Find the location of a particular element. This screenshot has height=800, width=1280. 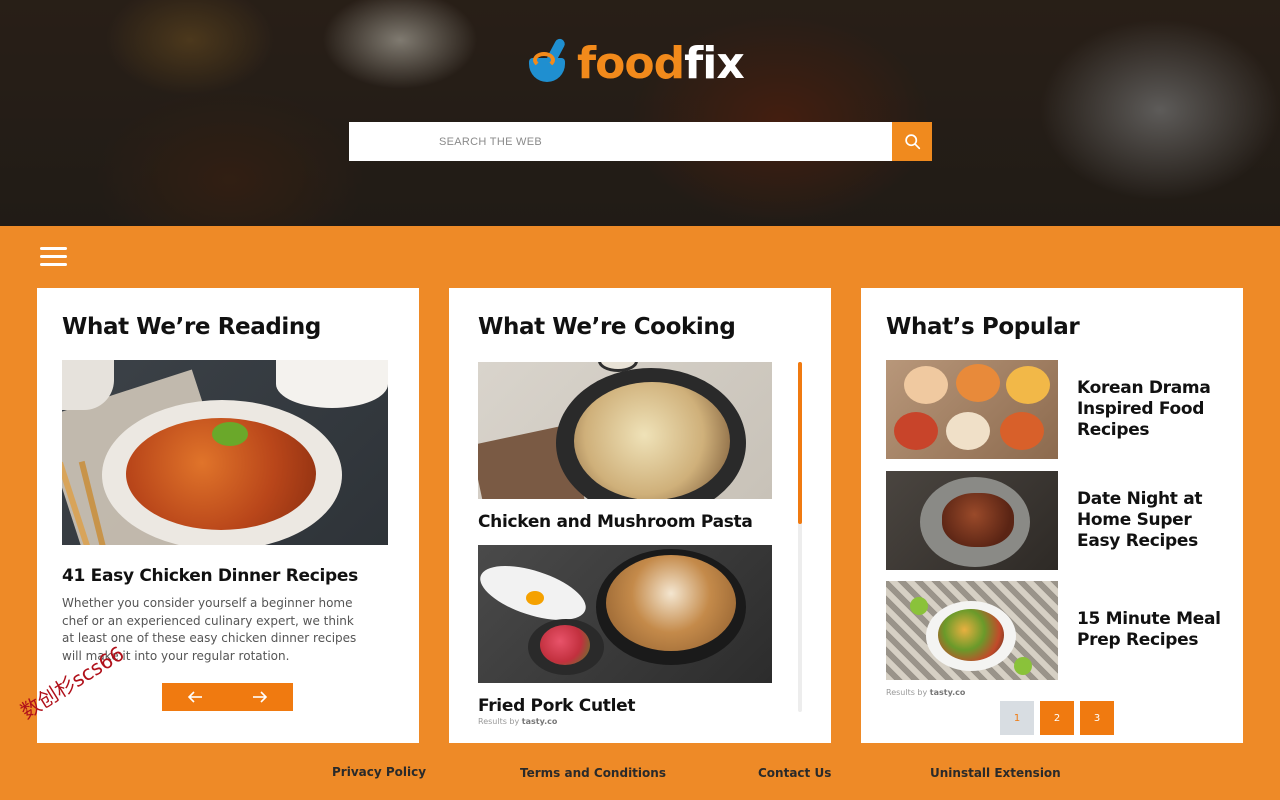

popular-item: 15 Minute Meal Prep Recipes is located at coordinates (1053, 630).